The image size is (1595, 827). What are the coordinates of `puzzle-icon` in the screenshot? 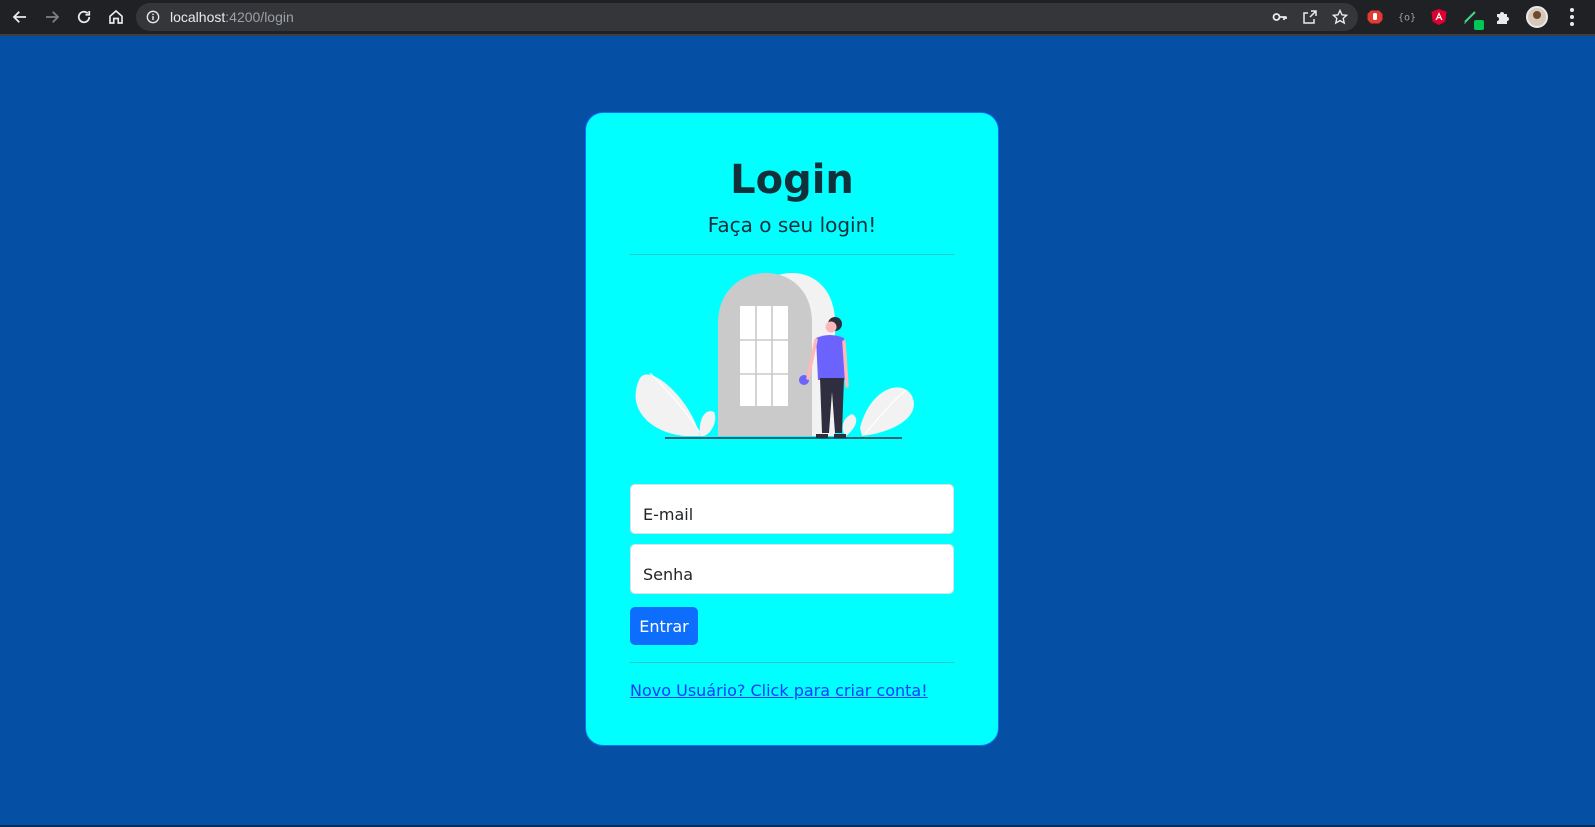 It's located at (1503, 17).